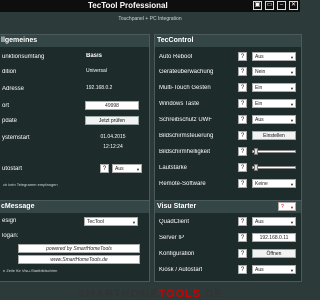  What do you see at coordinates (9, 120) in the screenshot?
I see `general-row-update: pdate` at bounding box center [9, 120].